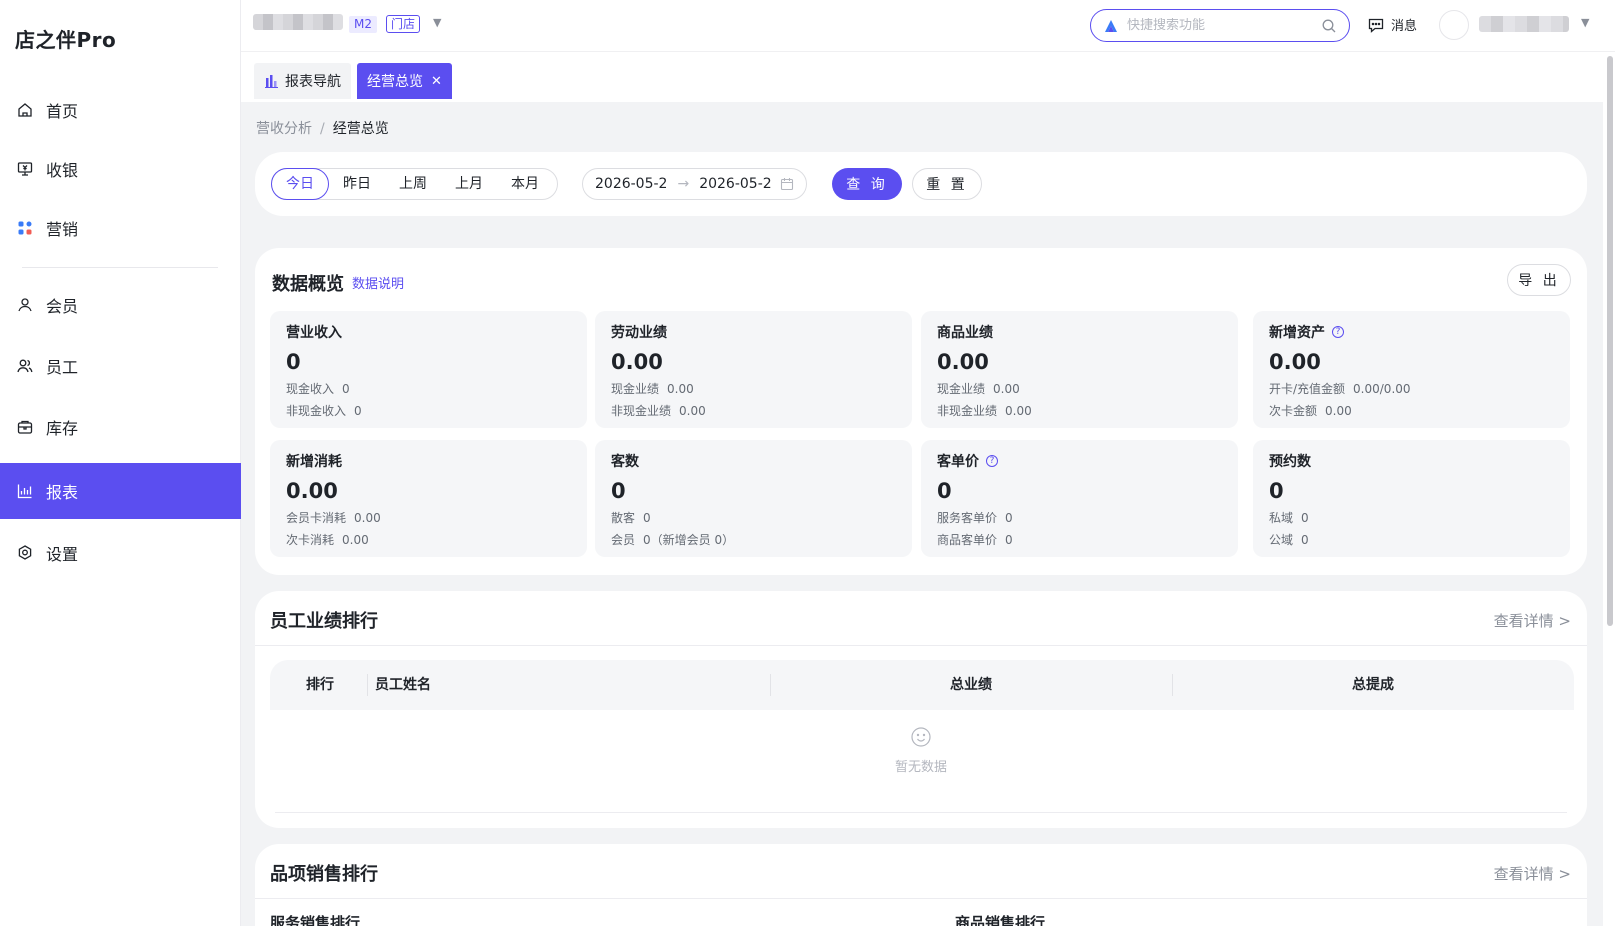 The image size is (1615, 926). Describe the element at coordinates (1411, 369) in the screenshot. I see `metric-new-assets: 新增资产? 0.00 开卡/充值金额 0.00/0.00 次卡金额 0.00` at that location.